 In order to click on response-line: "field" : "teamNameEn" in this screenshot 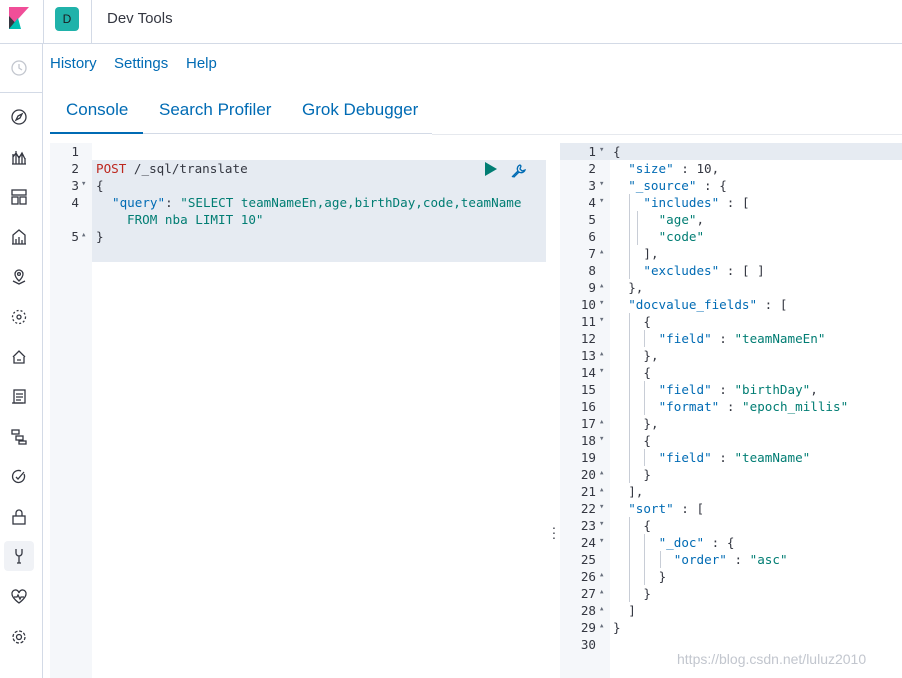, I will do `click(742, 338)`.